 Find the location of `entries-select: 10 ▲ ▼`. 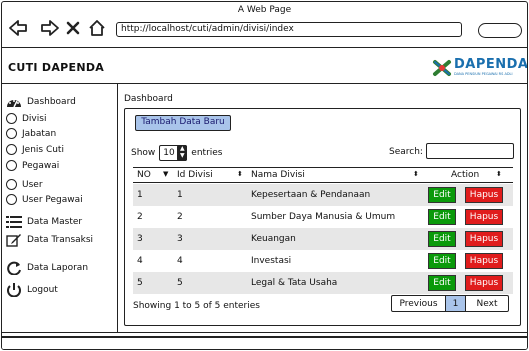

entries-select: 10 ▲ ▼ is located at coordinates (173, 153).